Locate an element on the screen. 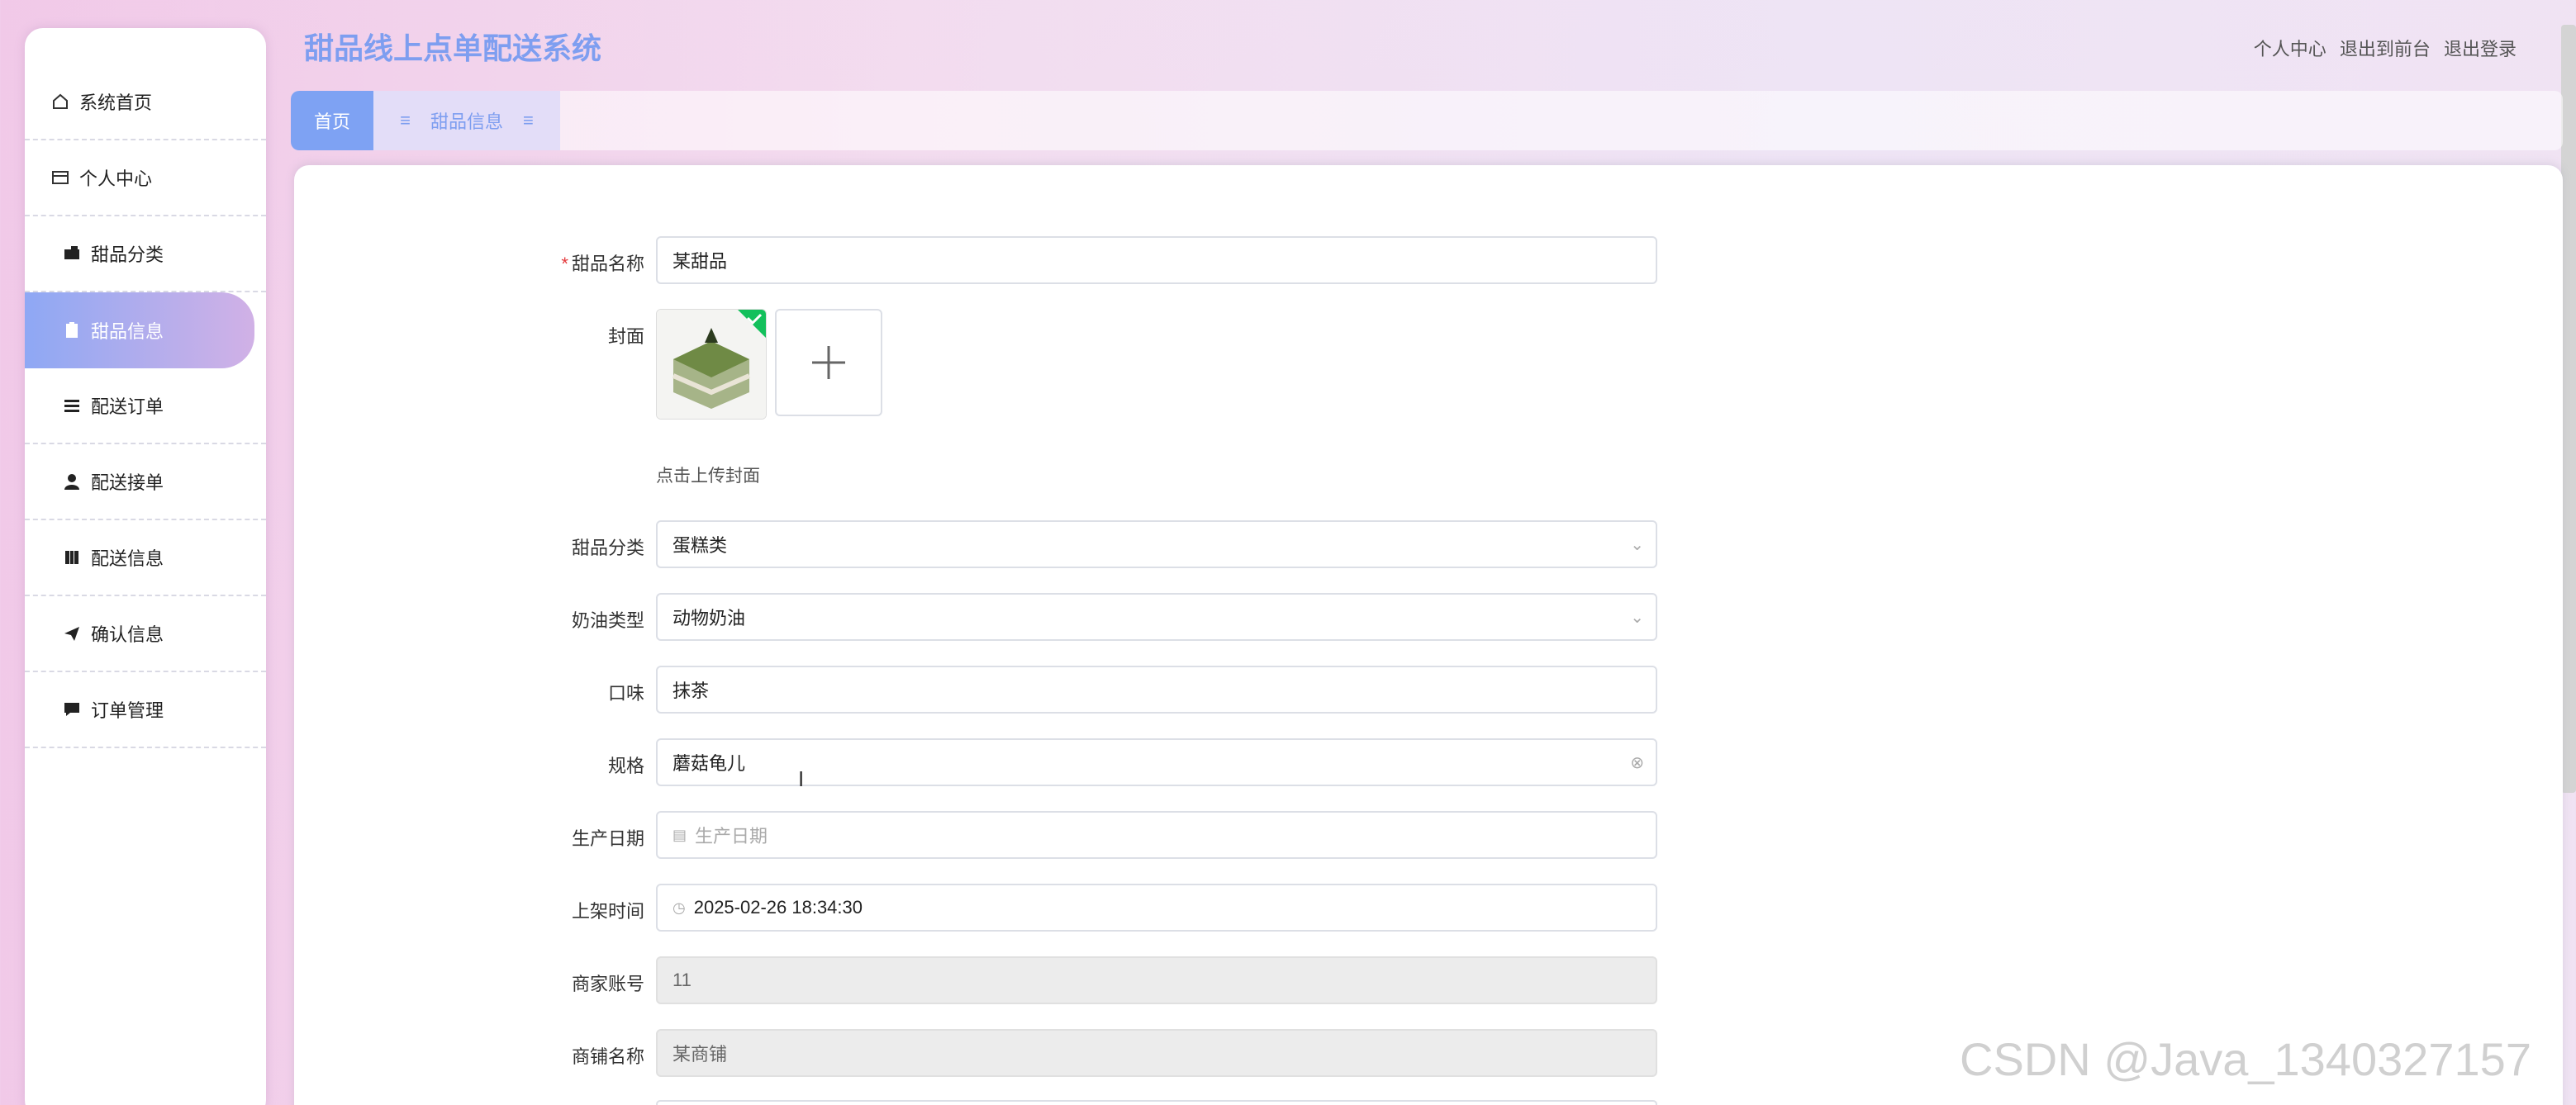 This screenshot has height=1105, width=2576. watermark: CSDN @Java_1340327157 is located at coordinates (2245, 1059).